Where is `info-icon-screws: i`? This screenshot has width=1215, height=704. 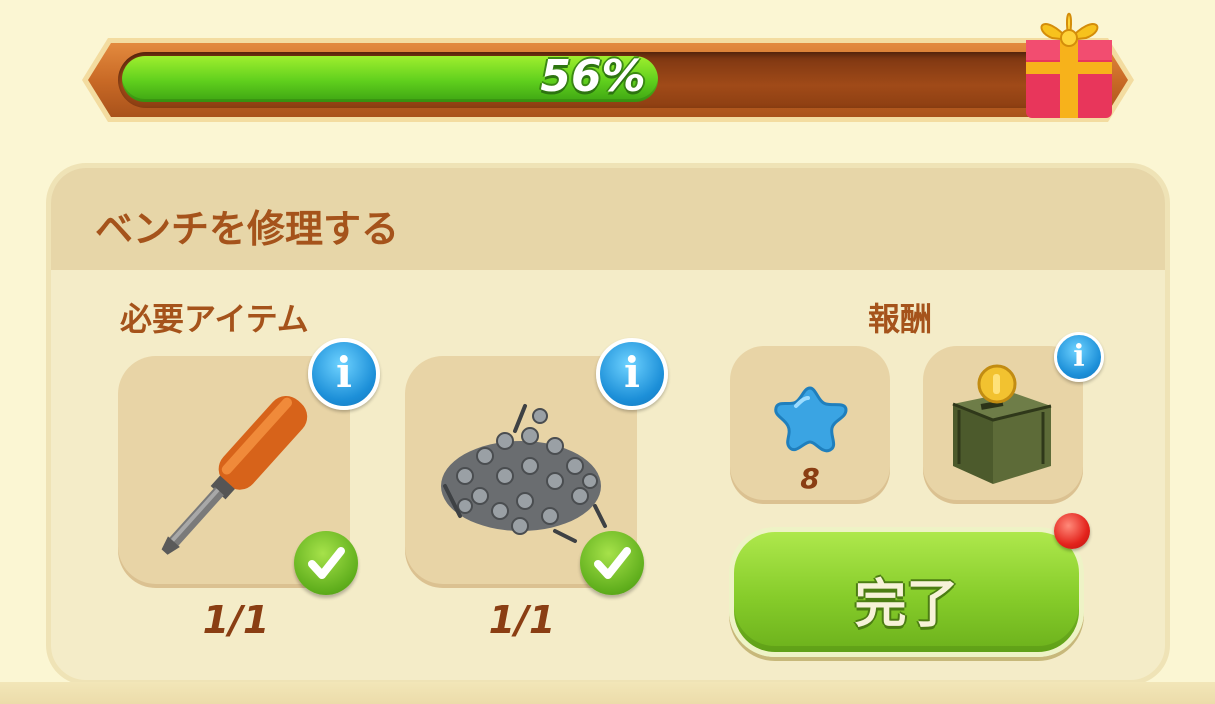 info-icon-screws: i is located at coordinates (632, 374).